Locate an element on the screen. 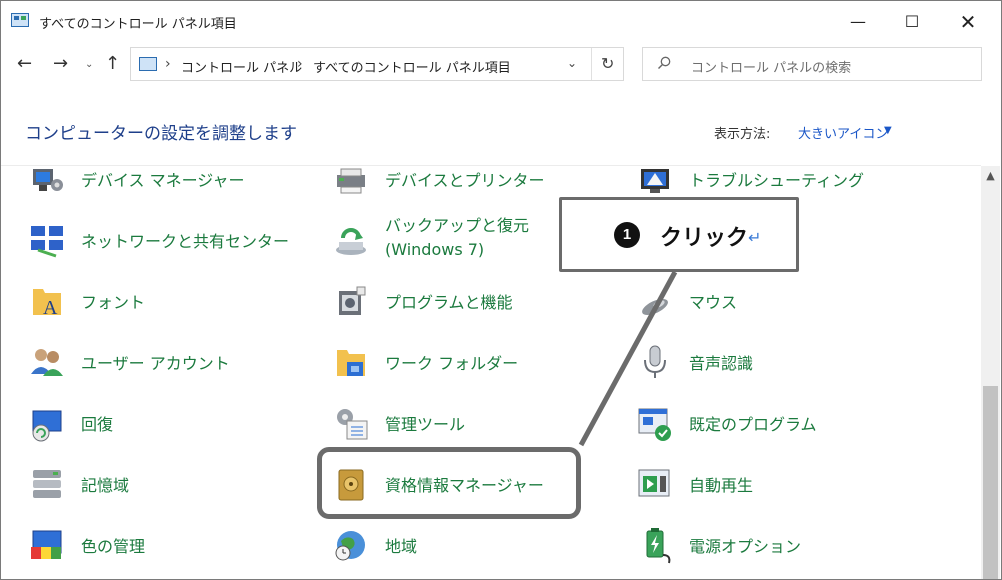 The width and height of the screenshot is (1002, 580). annotation-callout: 1 クリック ↵ is located at coordinates (679, 234).